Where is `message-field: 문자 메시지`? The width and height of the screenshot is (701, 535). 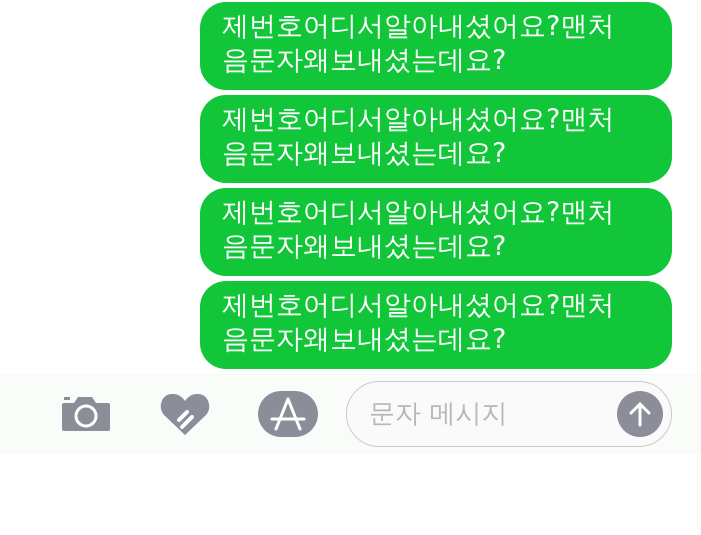 message-field: 문자 메시지 is located at coordinates (509, 414).